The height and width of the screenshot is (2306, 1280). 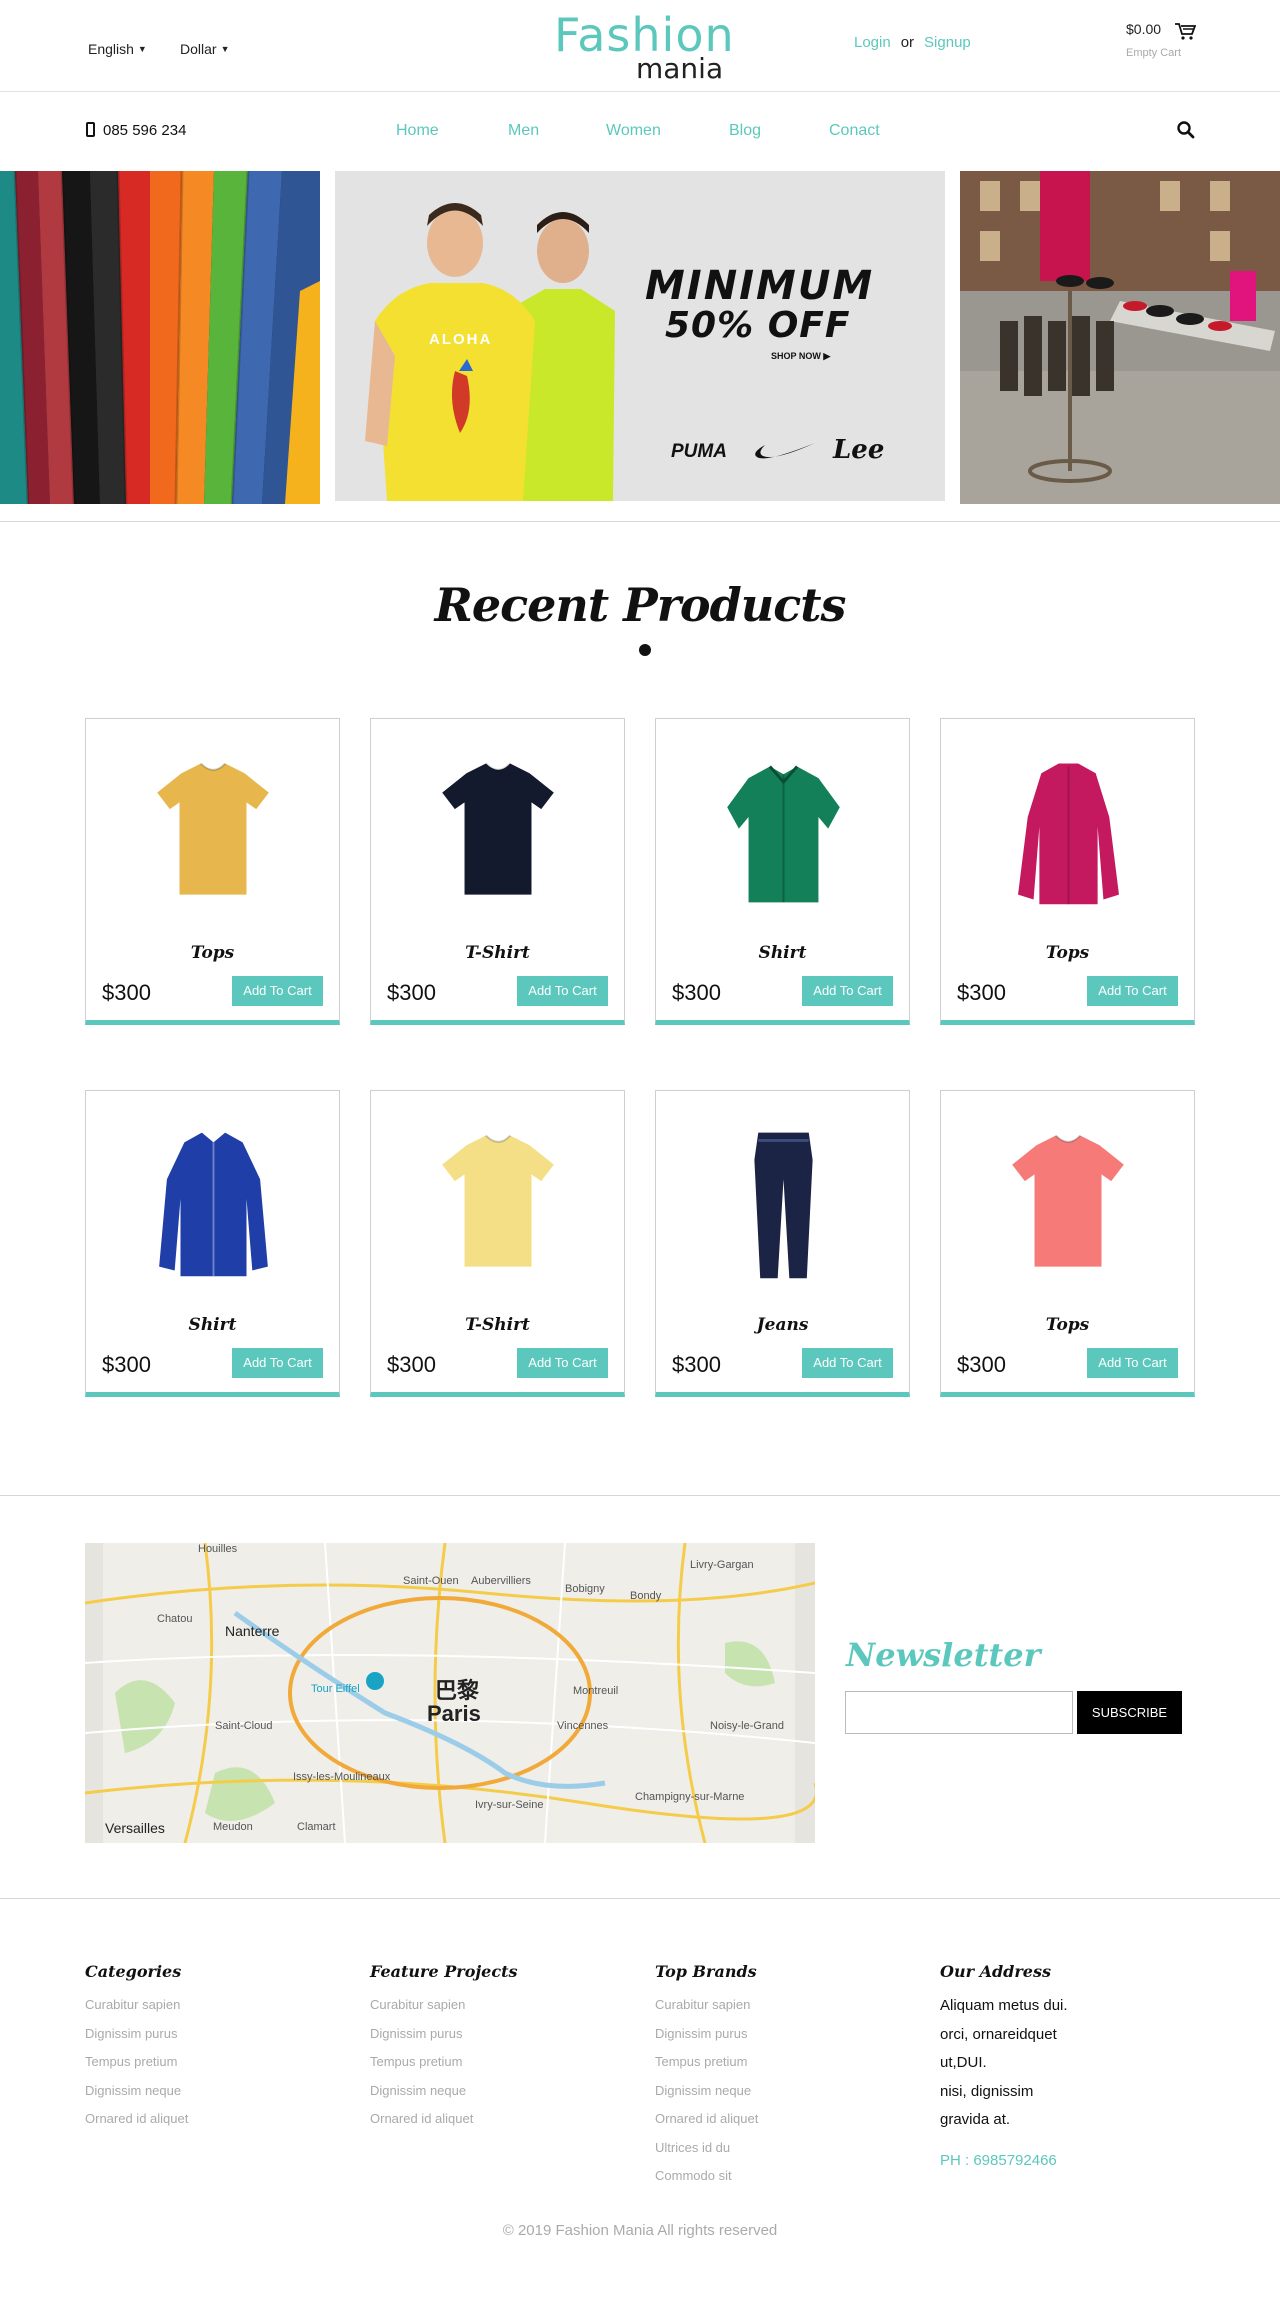 What do you see at coordinates (342, 1777) in the screenshot?
I see `map-label: Issy-les-Moulineaux` at bounding box center [342, 1777].